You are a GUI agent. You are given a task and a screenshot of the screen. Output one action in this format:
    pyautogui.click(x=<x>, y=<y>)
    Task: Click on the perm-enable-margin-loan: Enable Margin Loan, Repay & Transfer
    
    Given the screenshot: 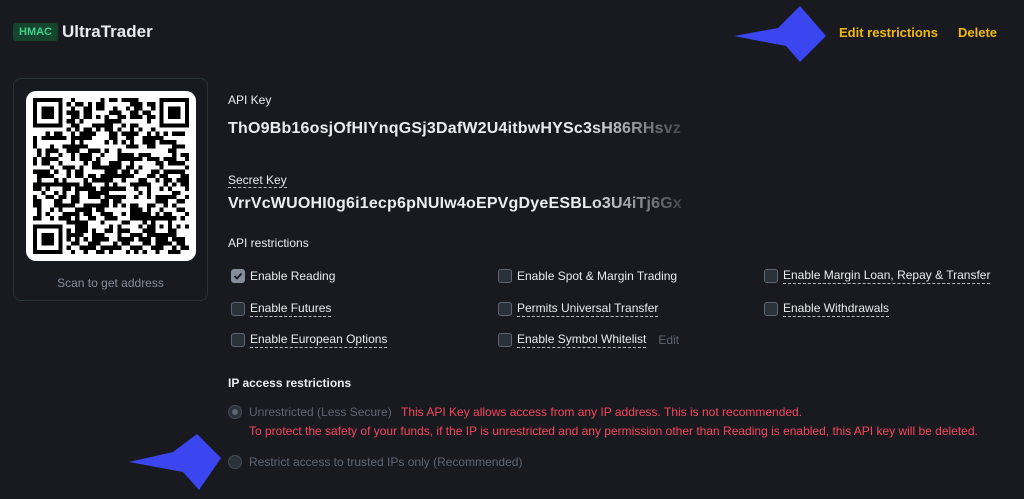 What is the action you would take?
    pyautogui.click(x=877, y=276)
    